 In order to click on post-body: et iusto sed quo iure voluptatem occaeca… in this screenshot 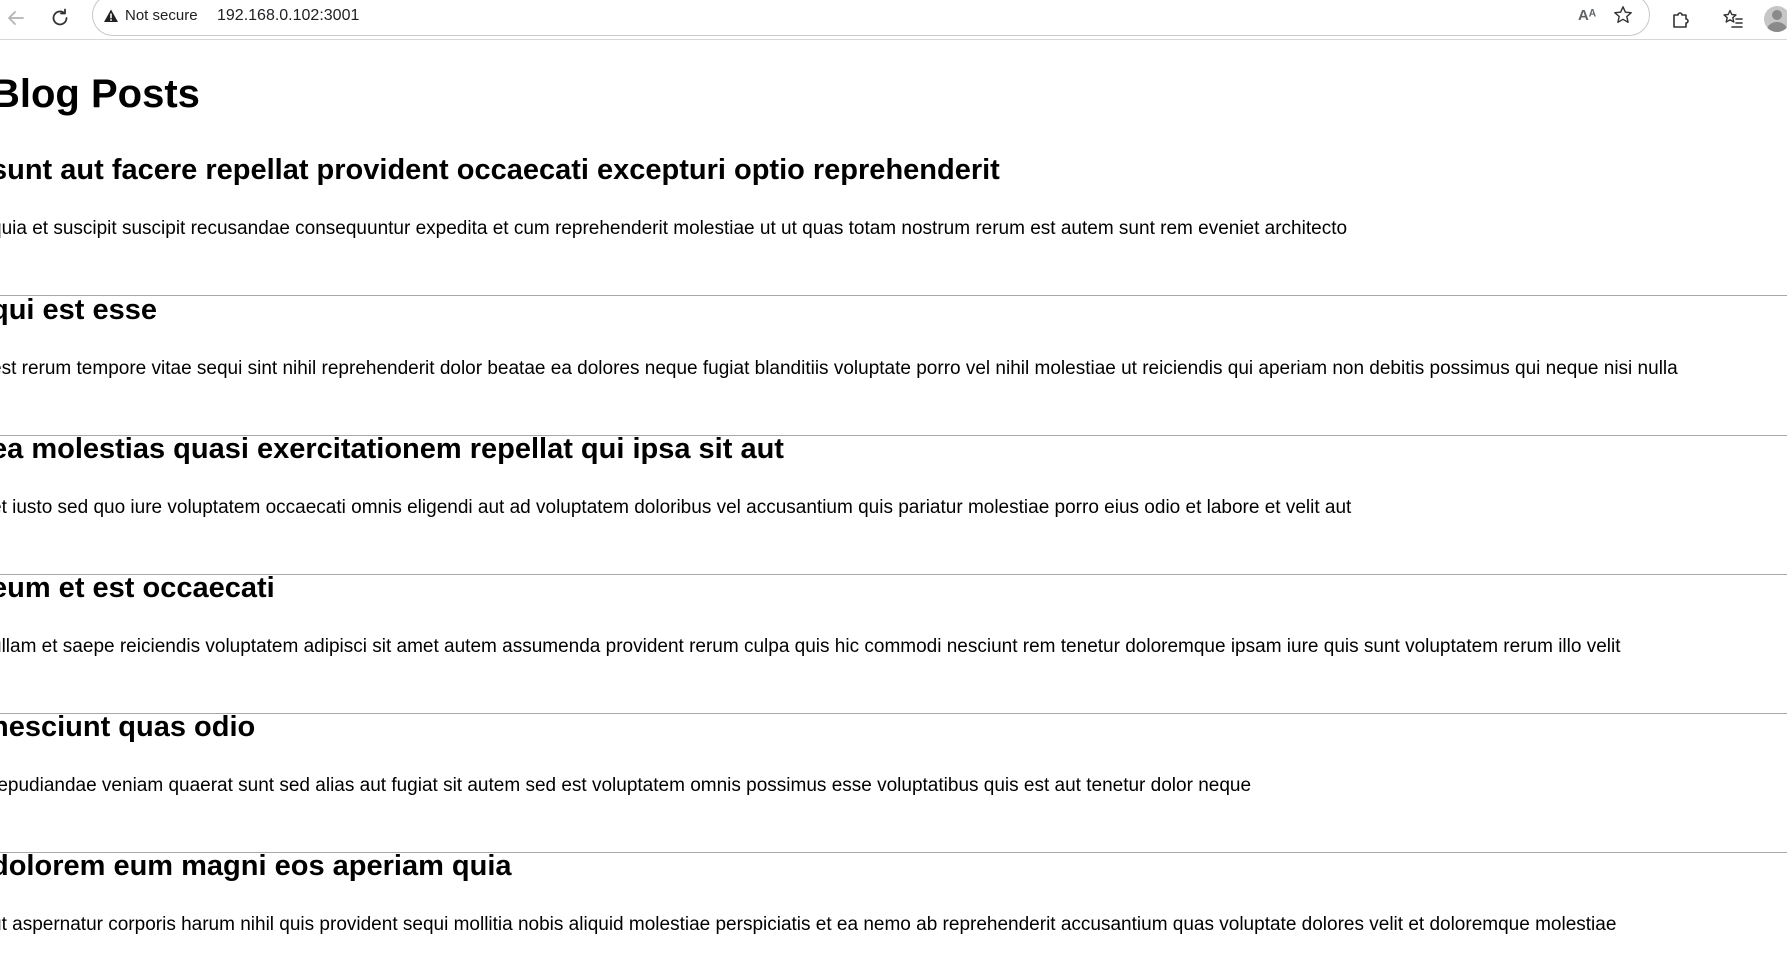, I will do `click(676, 507)`.